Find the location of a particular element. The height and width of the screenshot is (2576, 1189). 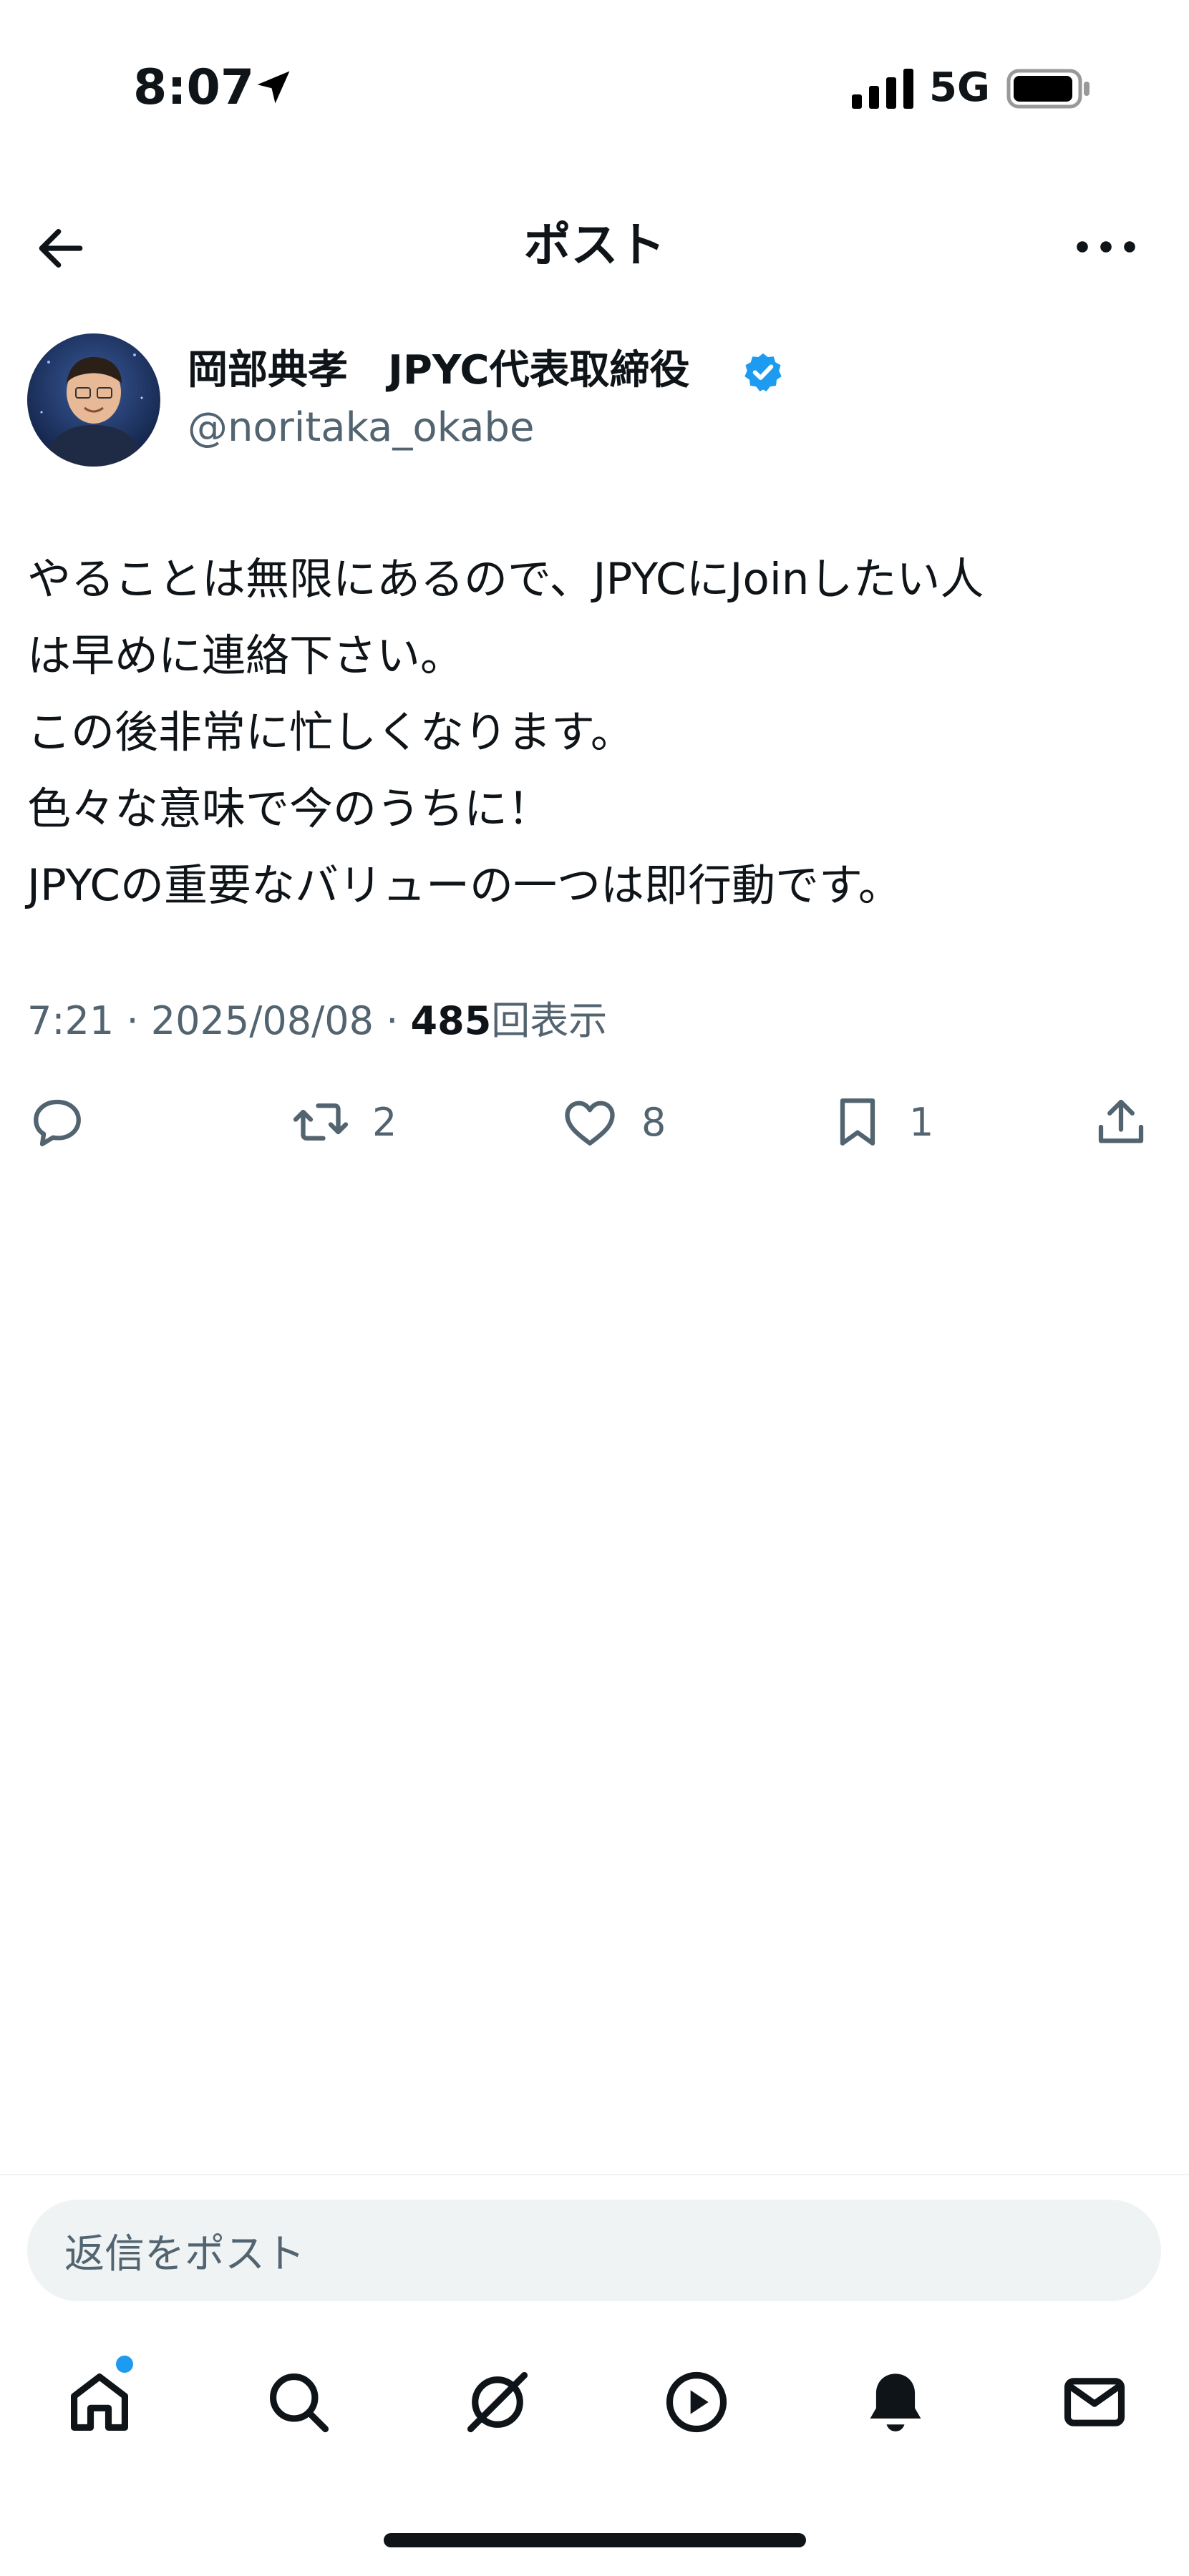

more-horizontal-icon is located at coordinates (1106, 247).